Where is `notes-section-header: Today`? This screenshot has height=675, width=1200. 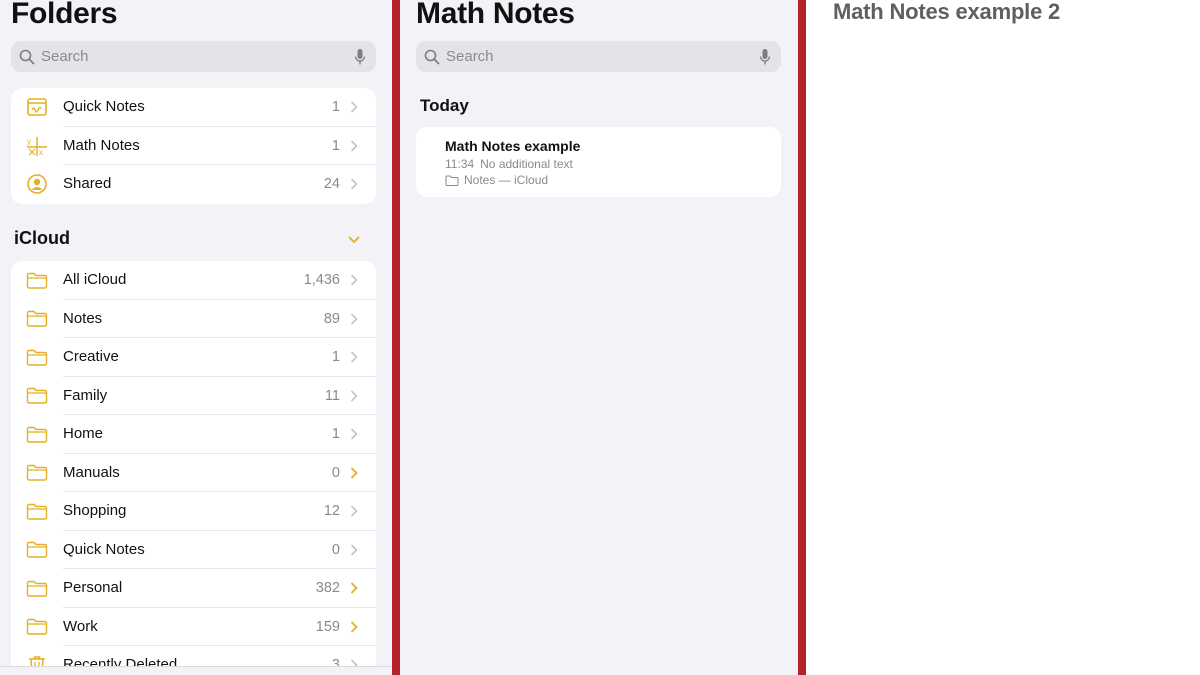 notes-section-header: Today is located at coordinates (444, 105).